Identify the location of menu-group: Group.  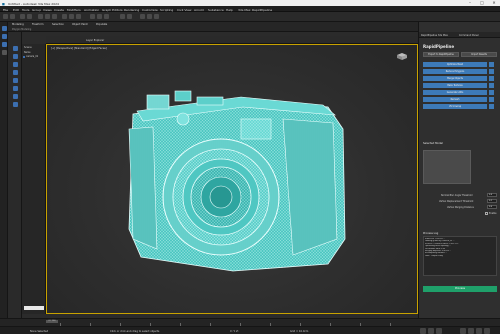
(36, 10).